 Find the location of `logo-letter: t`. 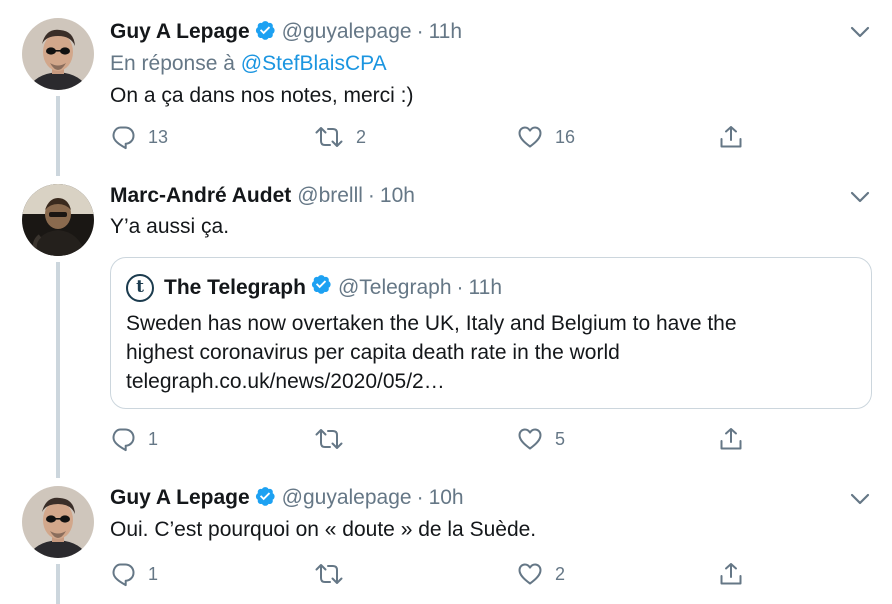

logo-letter: t is located at coordinates (140, 287).